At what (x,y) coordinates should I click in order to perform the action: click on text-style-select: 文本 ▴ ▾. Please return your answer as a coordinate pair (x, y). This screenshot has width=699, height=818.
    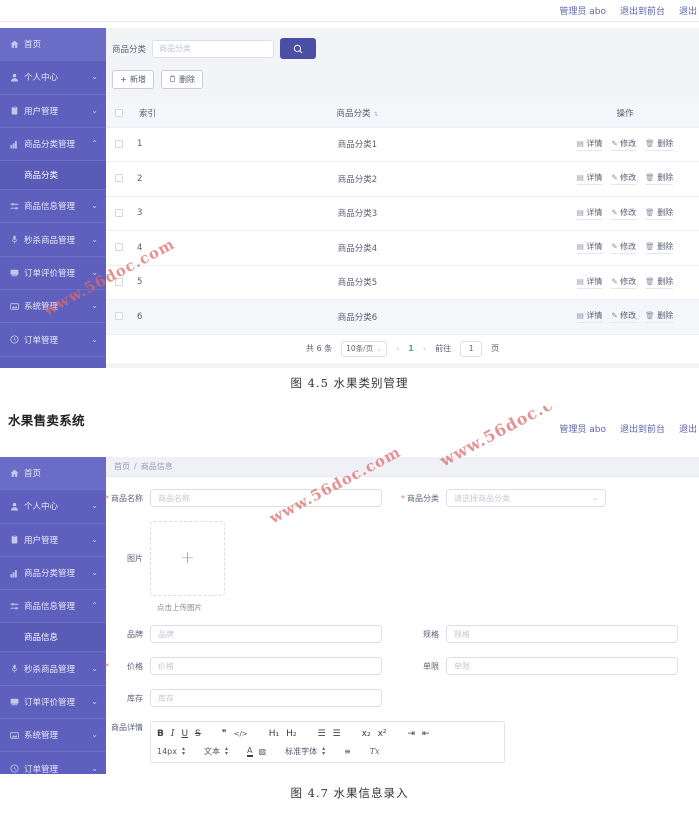
    Looking at the image, I should click on (216, 751).